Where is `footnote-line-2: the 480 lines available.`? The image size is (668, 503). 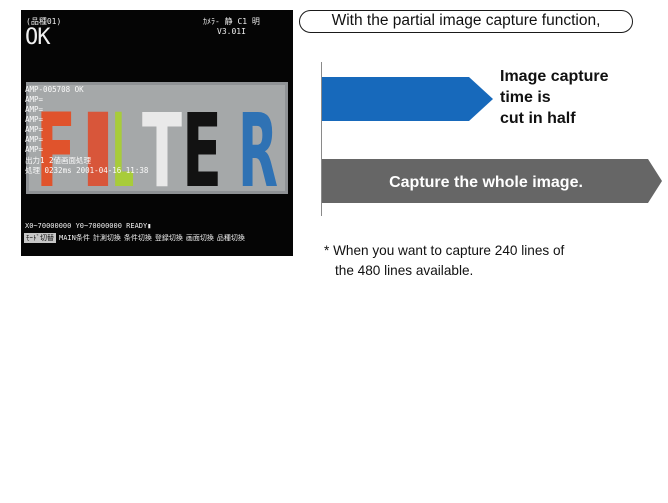
footnote-line-2: the 480 lines available. is located at coordinates (404, 270).